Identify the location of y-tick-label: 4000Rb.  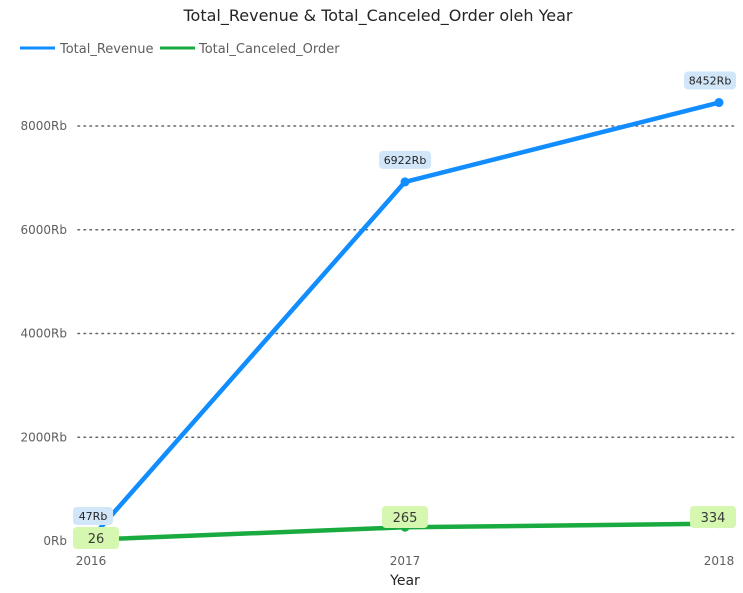
(44, 334).